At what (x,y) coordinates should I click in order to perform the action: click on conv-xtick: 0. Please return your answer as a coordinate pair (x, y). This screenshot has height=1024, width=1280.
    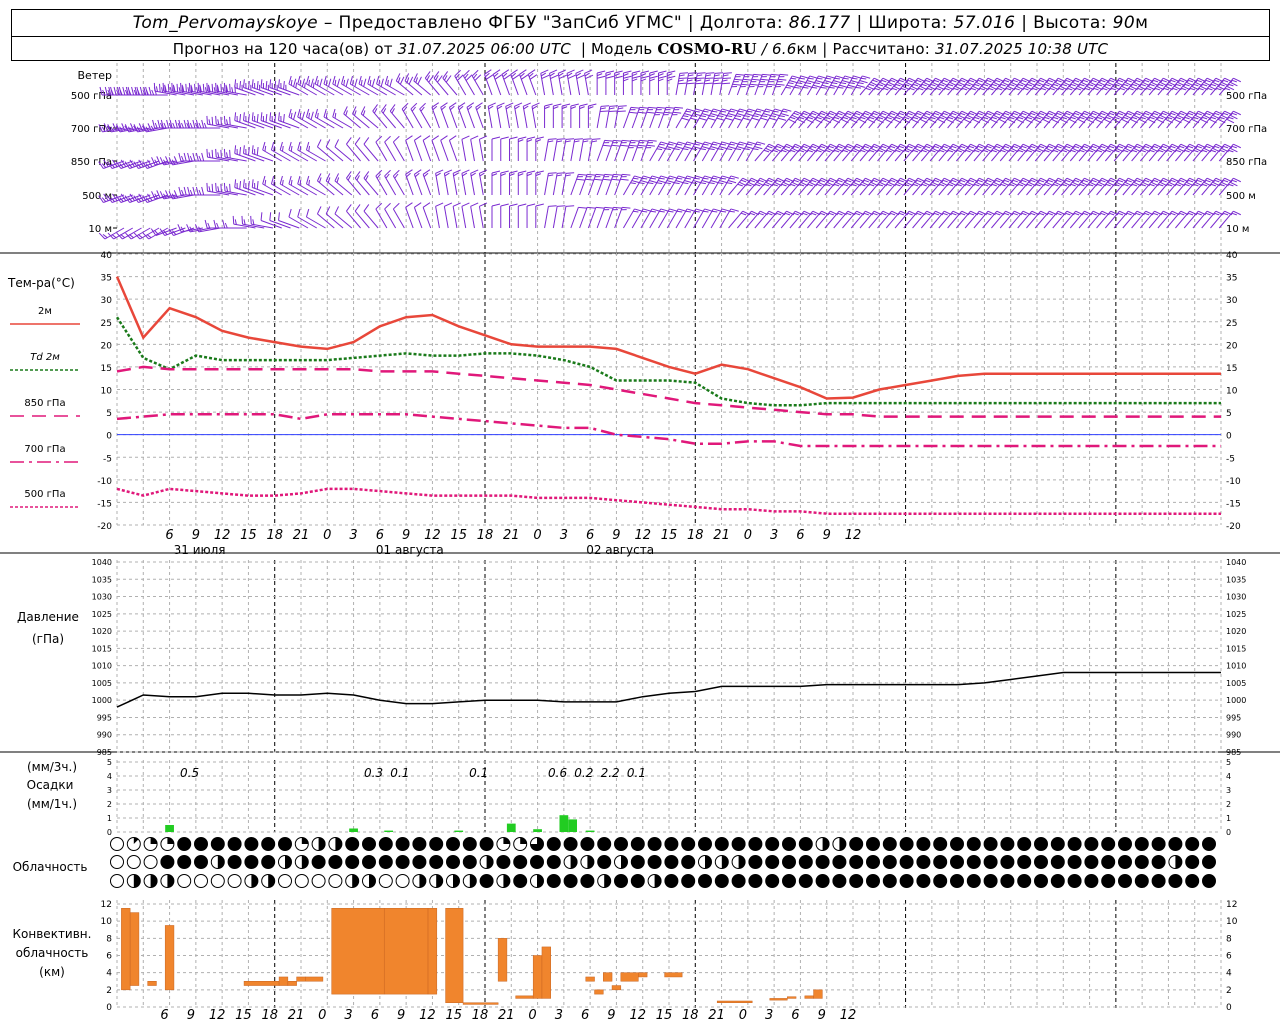
    Looking at the image, I should click on (532, 1015).